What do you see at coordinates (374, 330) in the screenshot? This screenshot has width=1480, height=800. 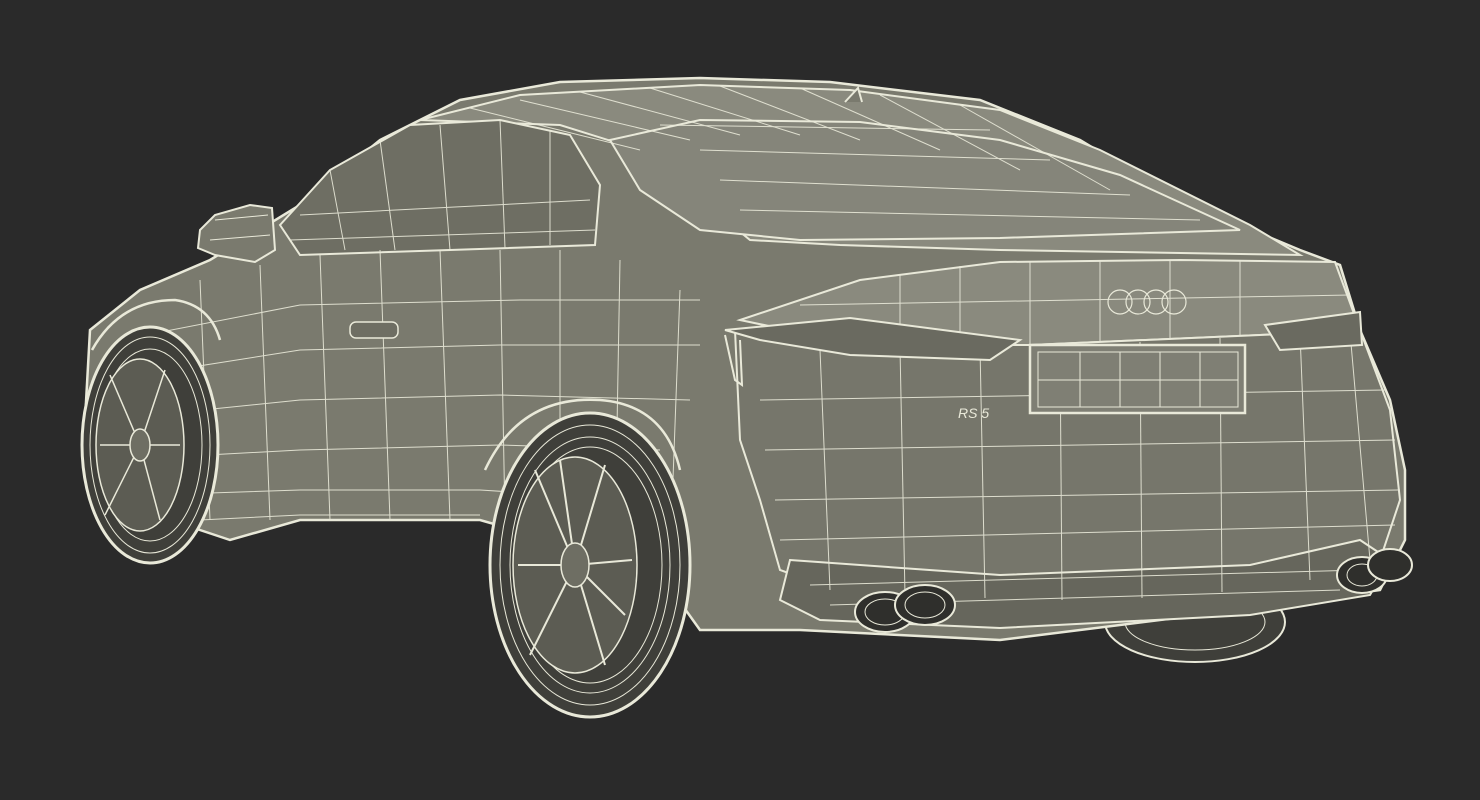 I see `door-handle` at bounding box center [374, 330].